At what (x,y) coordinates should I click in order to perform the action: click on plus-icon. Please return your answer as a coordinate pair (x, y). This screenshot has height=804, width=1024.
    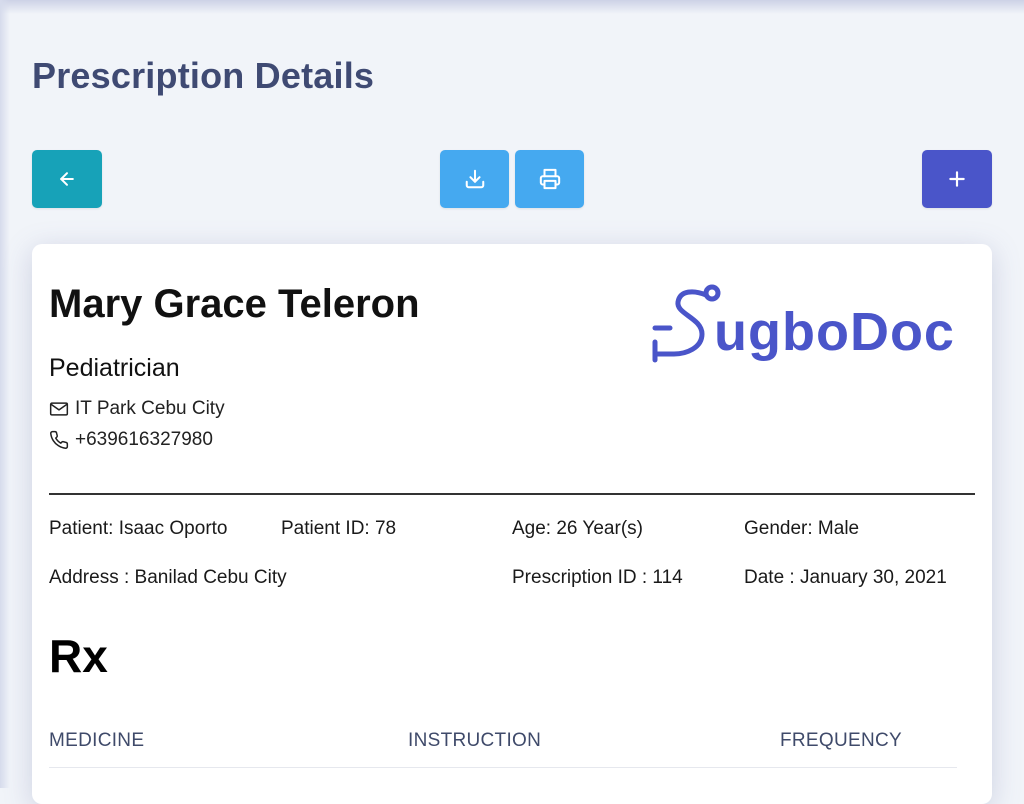
    Looking at the image, I should click on (957, 179).